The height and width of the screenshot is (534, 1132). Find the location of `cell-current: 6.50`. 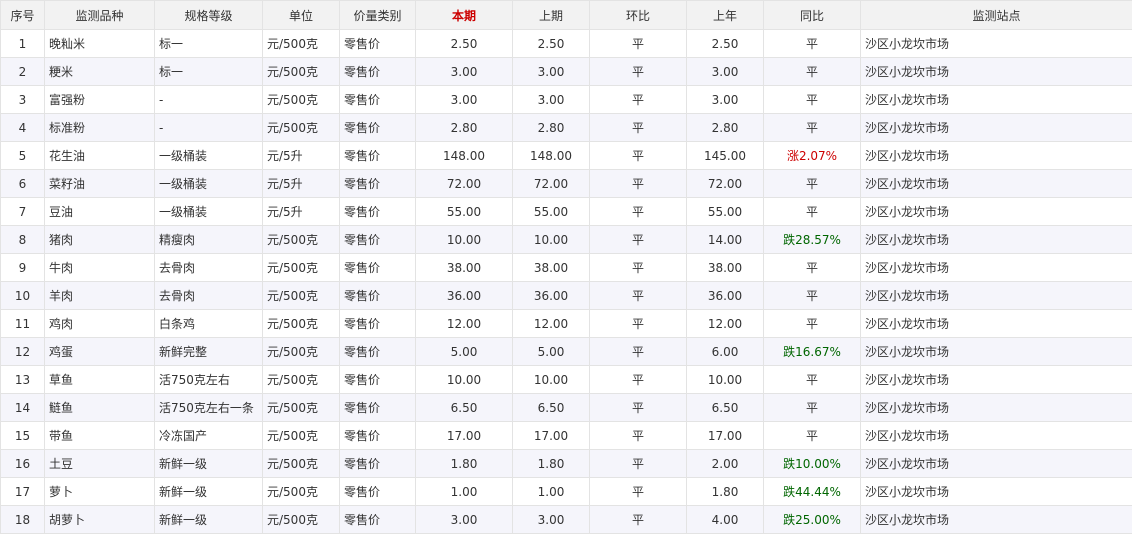

cell-current: 6.50 is located at coordinates (464, 408).